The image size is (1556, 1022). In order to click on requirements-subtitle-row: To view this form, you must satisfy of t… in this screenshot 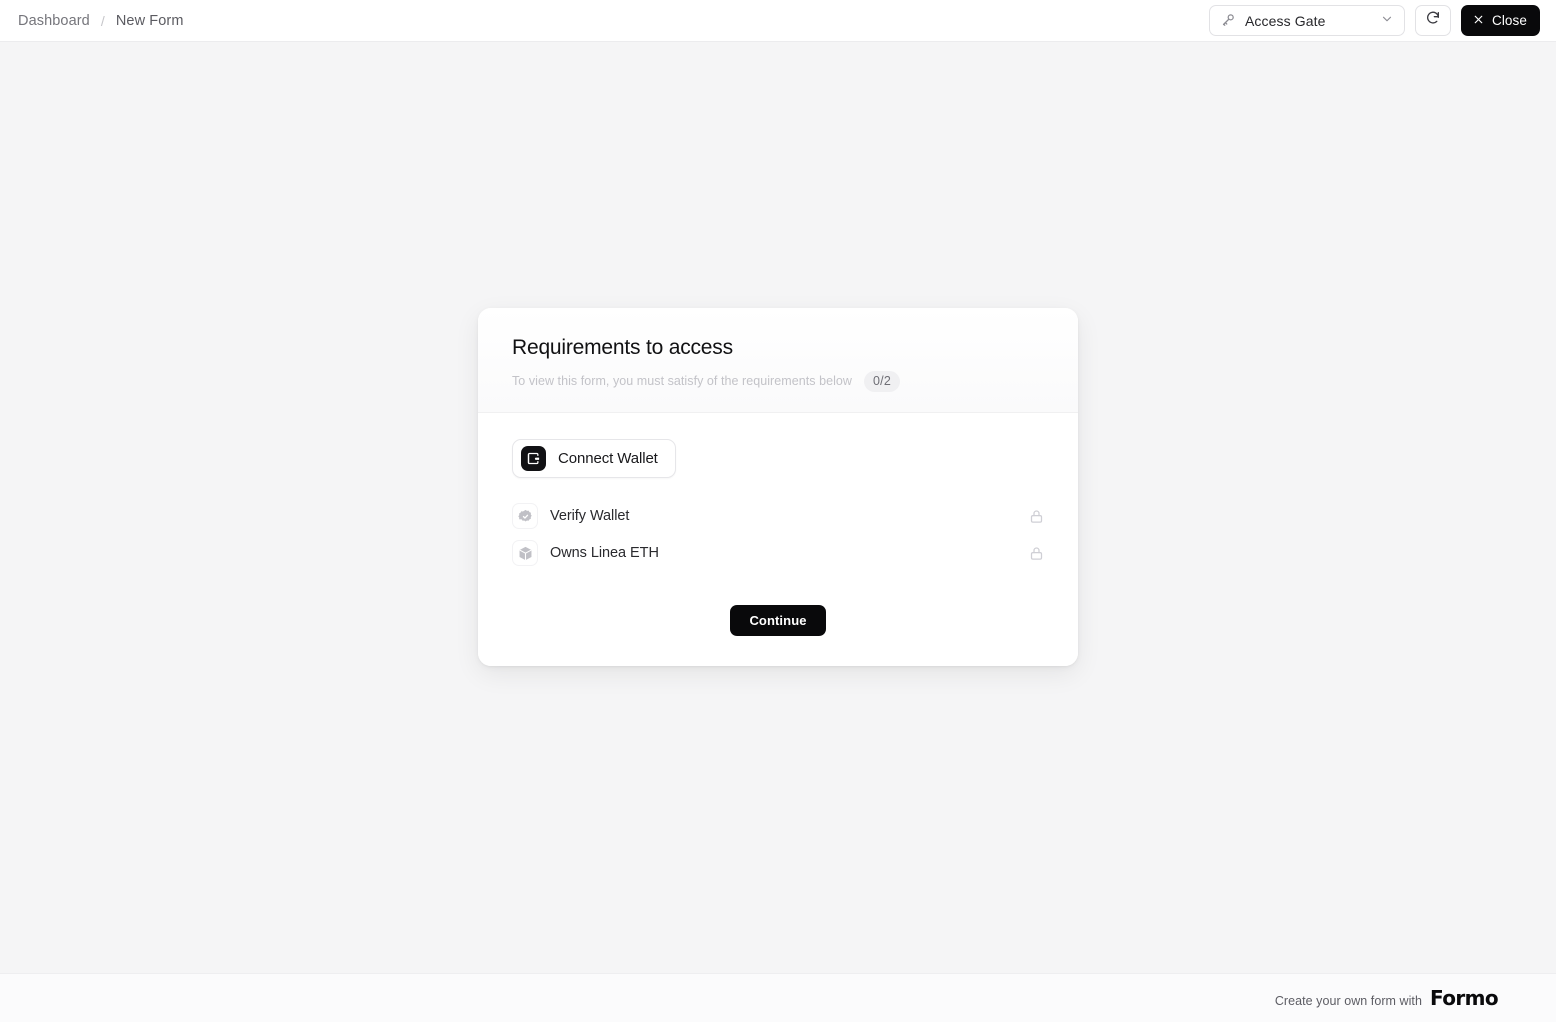, I will do `click(778, 381)`.